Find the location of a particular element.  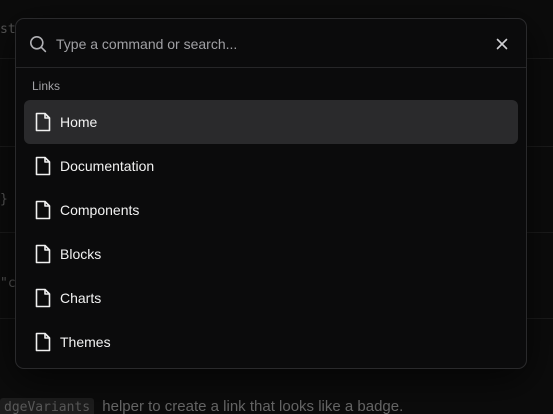

command-item-themes: Themes is located at coordinates (271, 342).